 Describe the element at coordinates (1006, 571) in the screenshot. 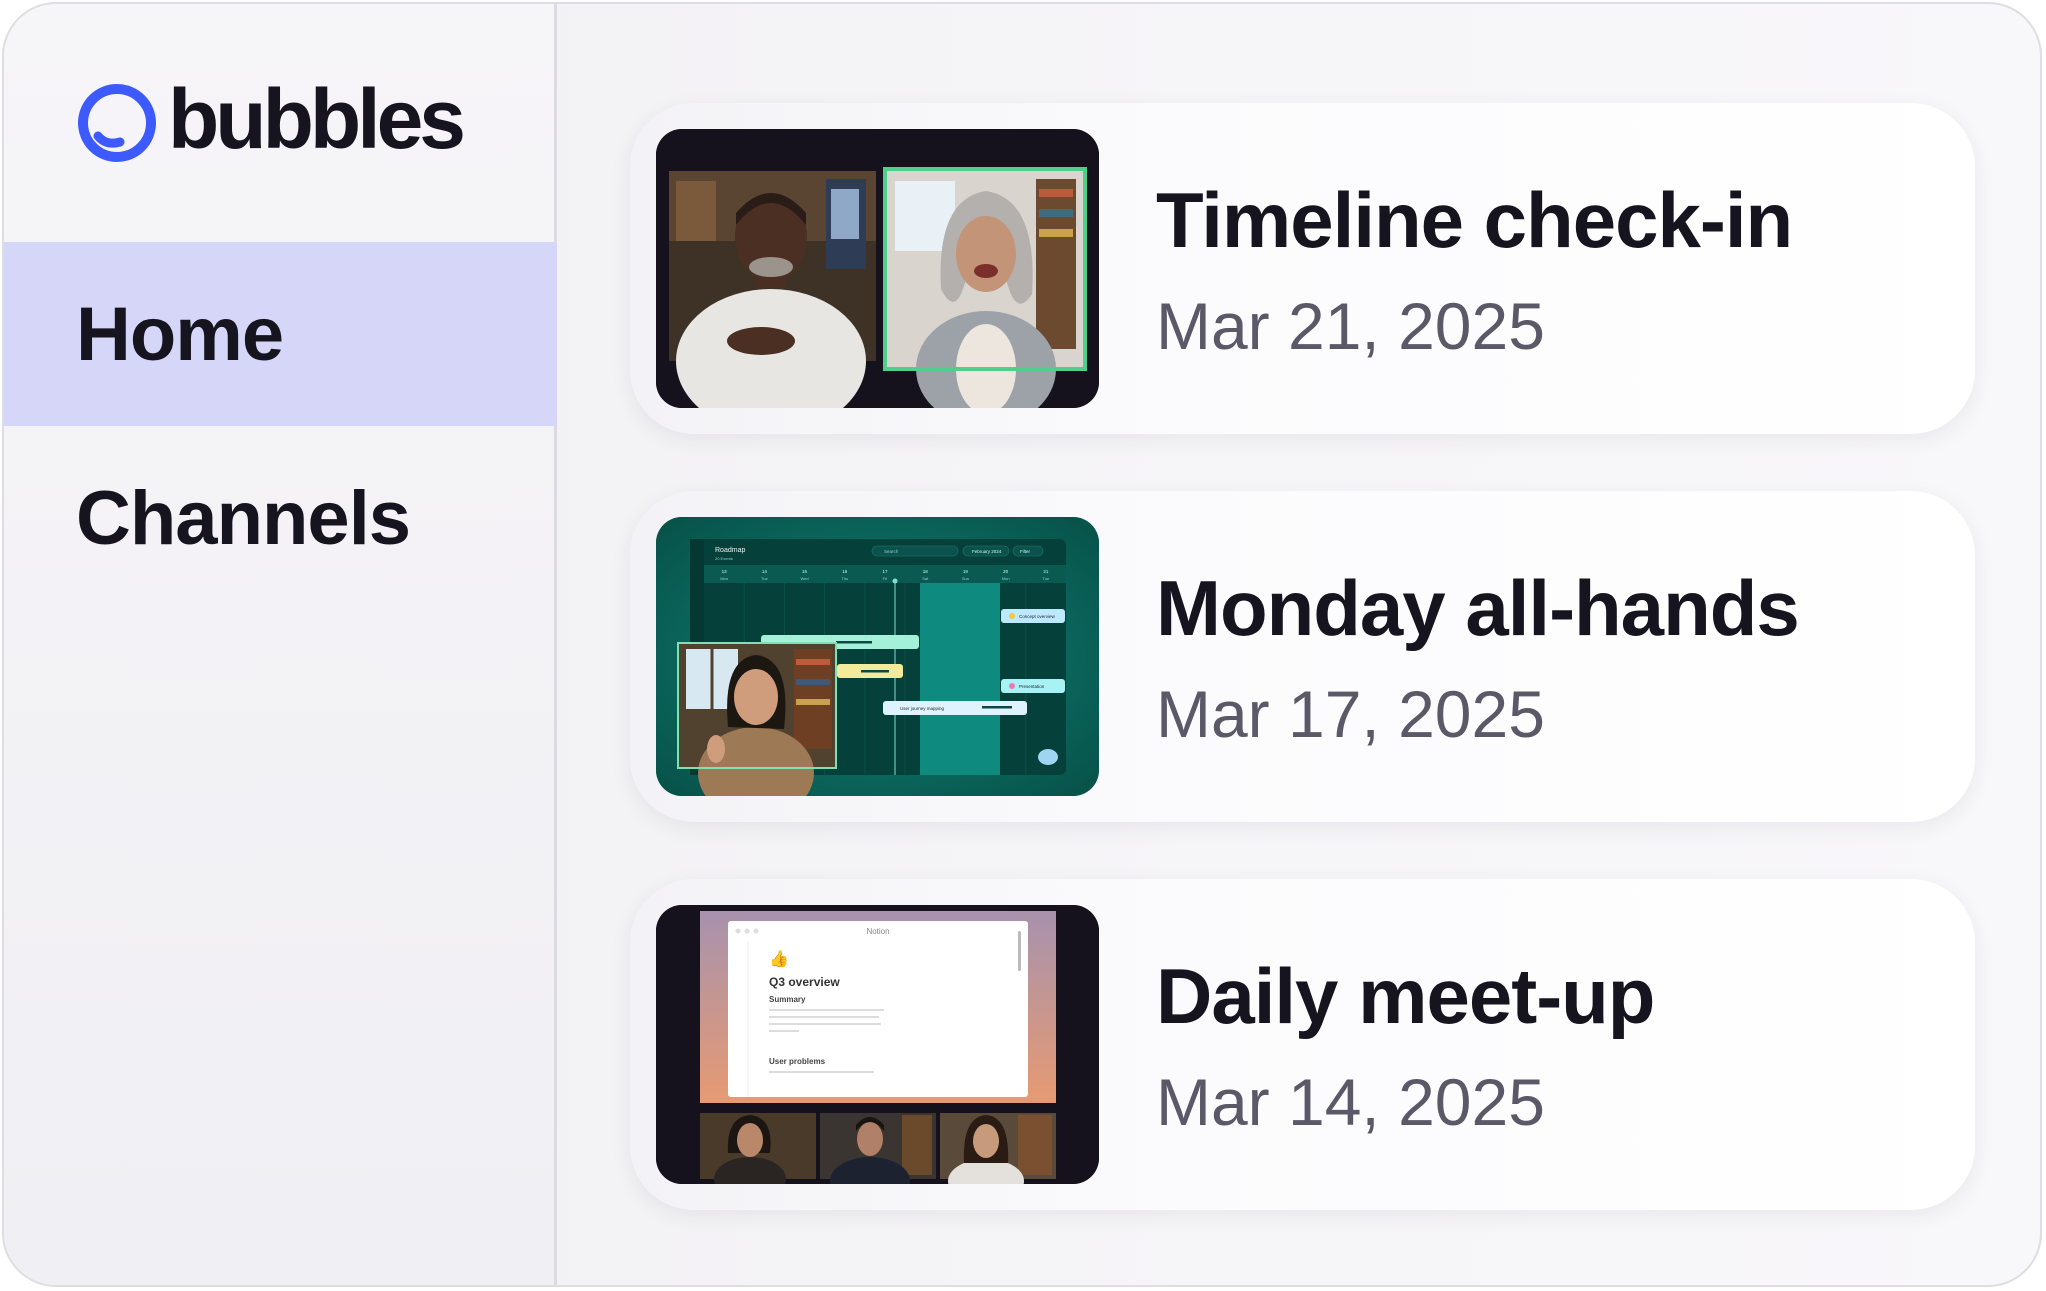

I see `day-number: 20` at that location.